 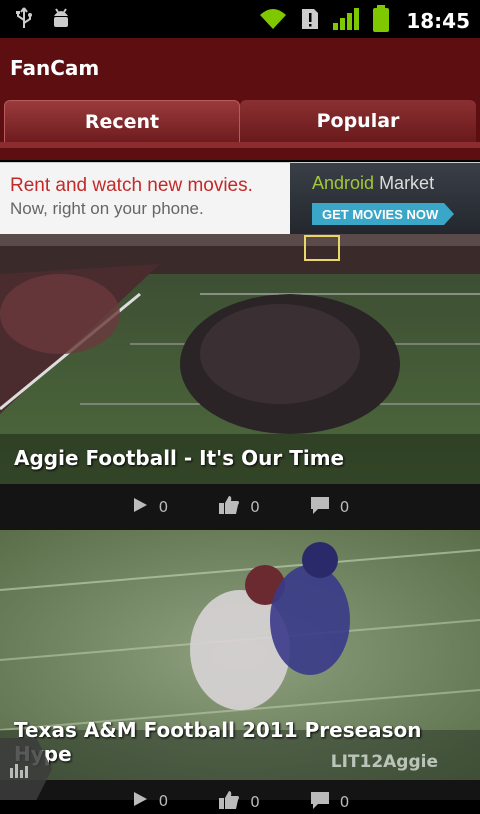 I want to click on android-market-logo: Android Market, so click(x=373, y=183).